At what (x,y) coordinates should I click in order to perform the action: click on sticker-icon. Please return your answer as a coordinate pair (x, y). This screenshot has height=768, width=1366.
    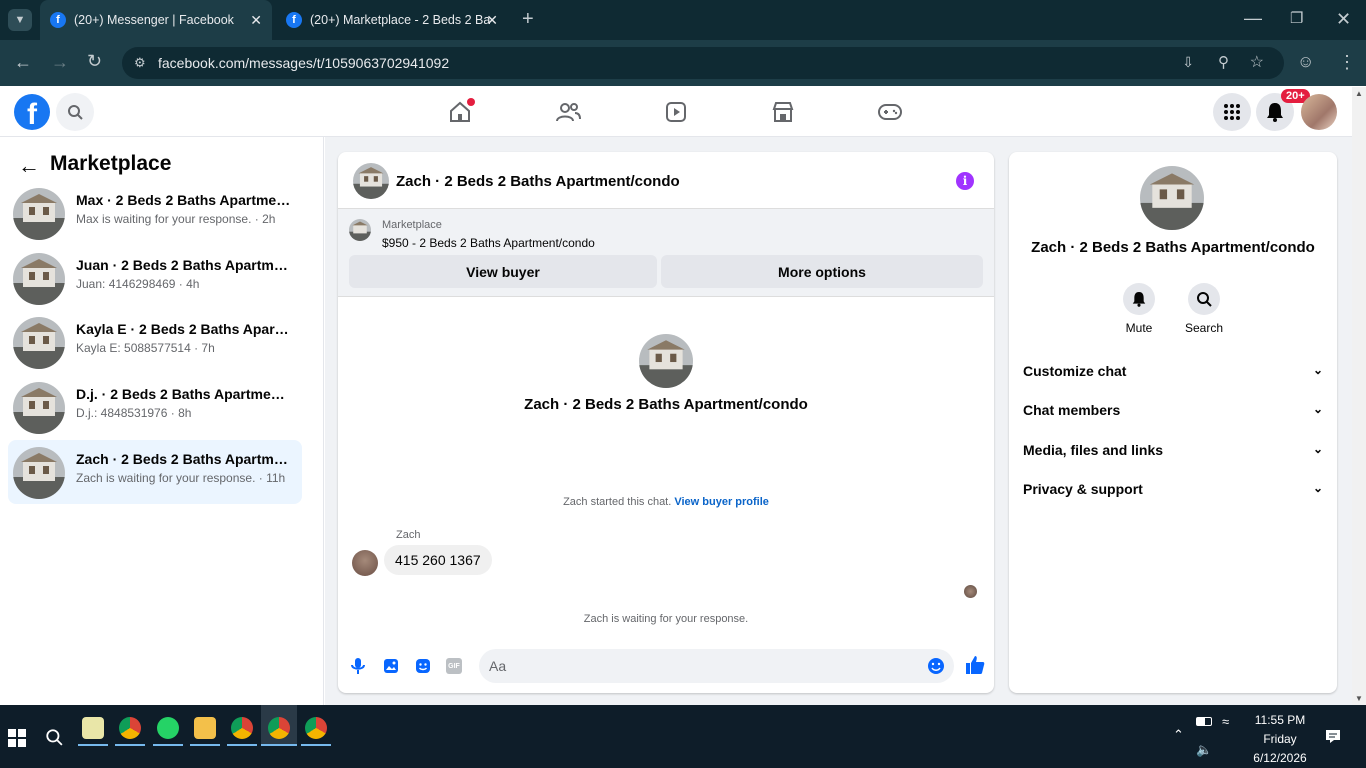
    Looking at the image, I should click on (423, 666).